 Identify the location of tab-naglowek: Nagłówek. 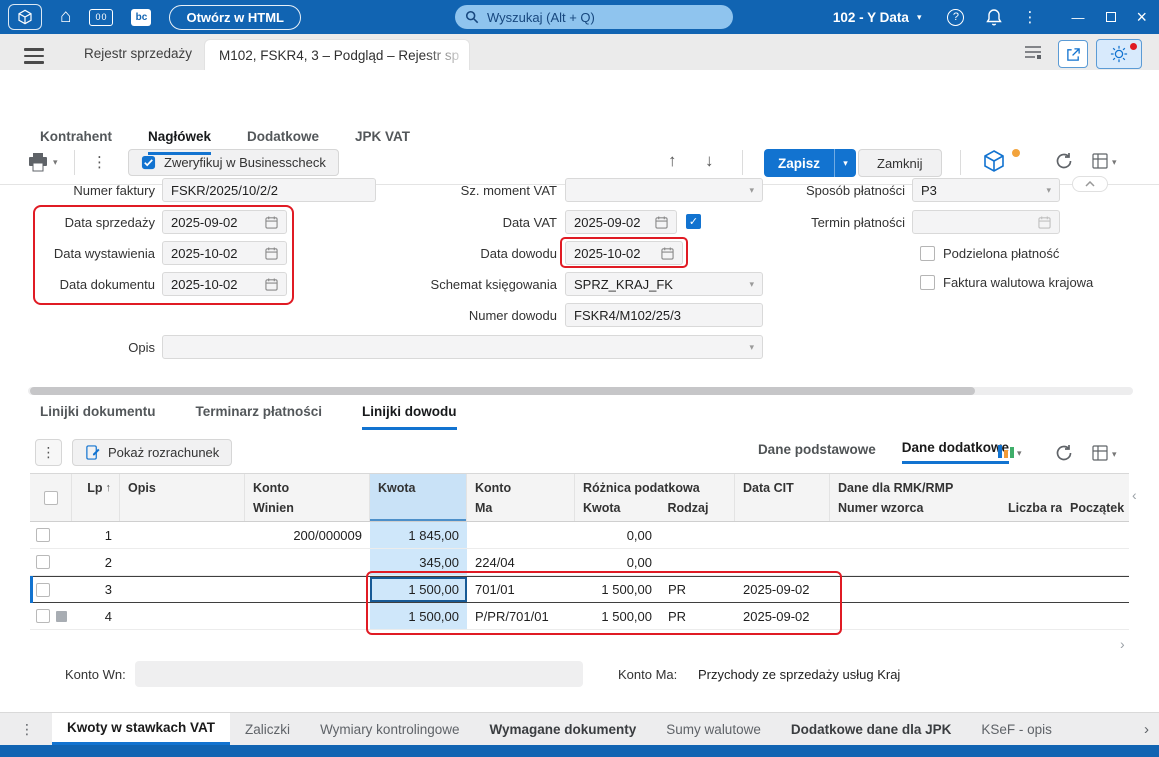
(180, 142).